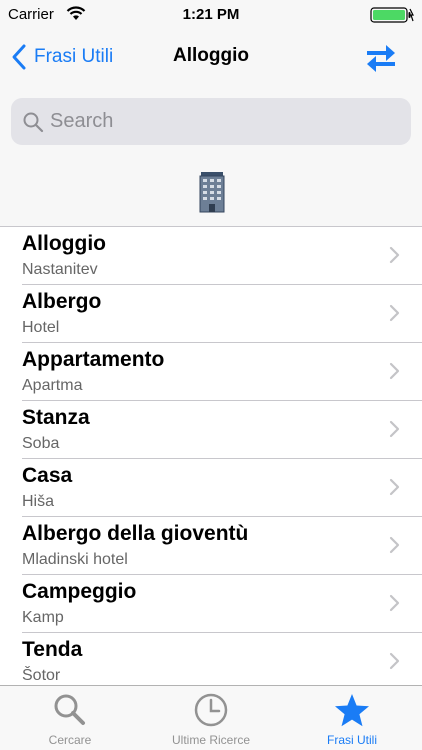 This screenshot has width=422, height=750. Describe the element at coordinates (212, 192) in the screenshot. I see `hotel-building-icon` at that location.